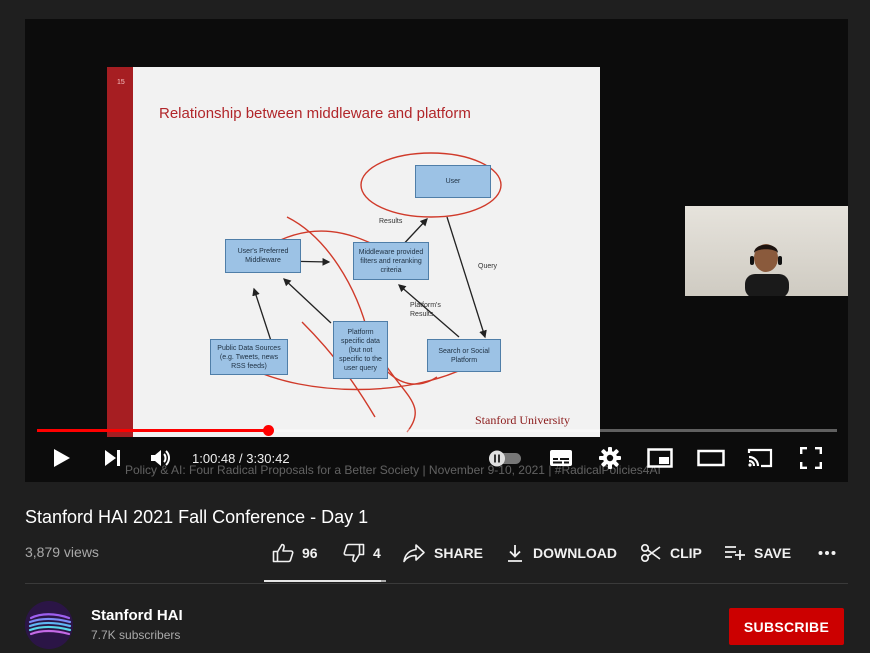 This screenshot has height=653, width=870. I want to click on save-label: SAVE, so click(773, 553).